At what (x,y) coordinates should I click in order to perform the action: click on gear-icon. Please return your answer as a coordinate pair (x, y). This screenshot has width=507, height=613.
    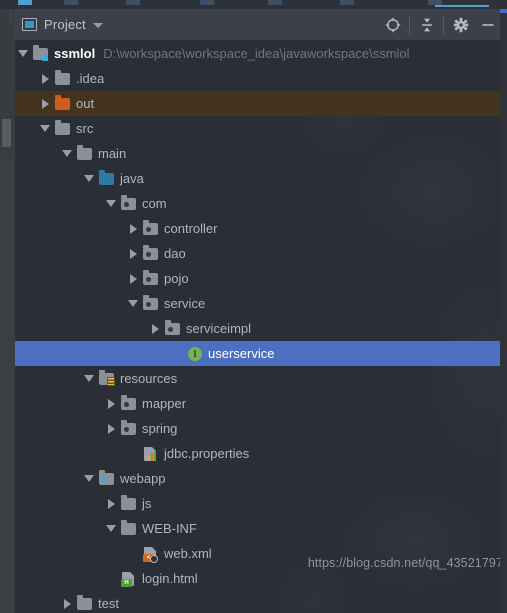
    Looking at the image, I should click on (460, 24).